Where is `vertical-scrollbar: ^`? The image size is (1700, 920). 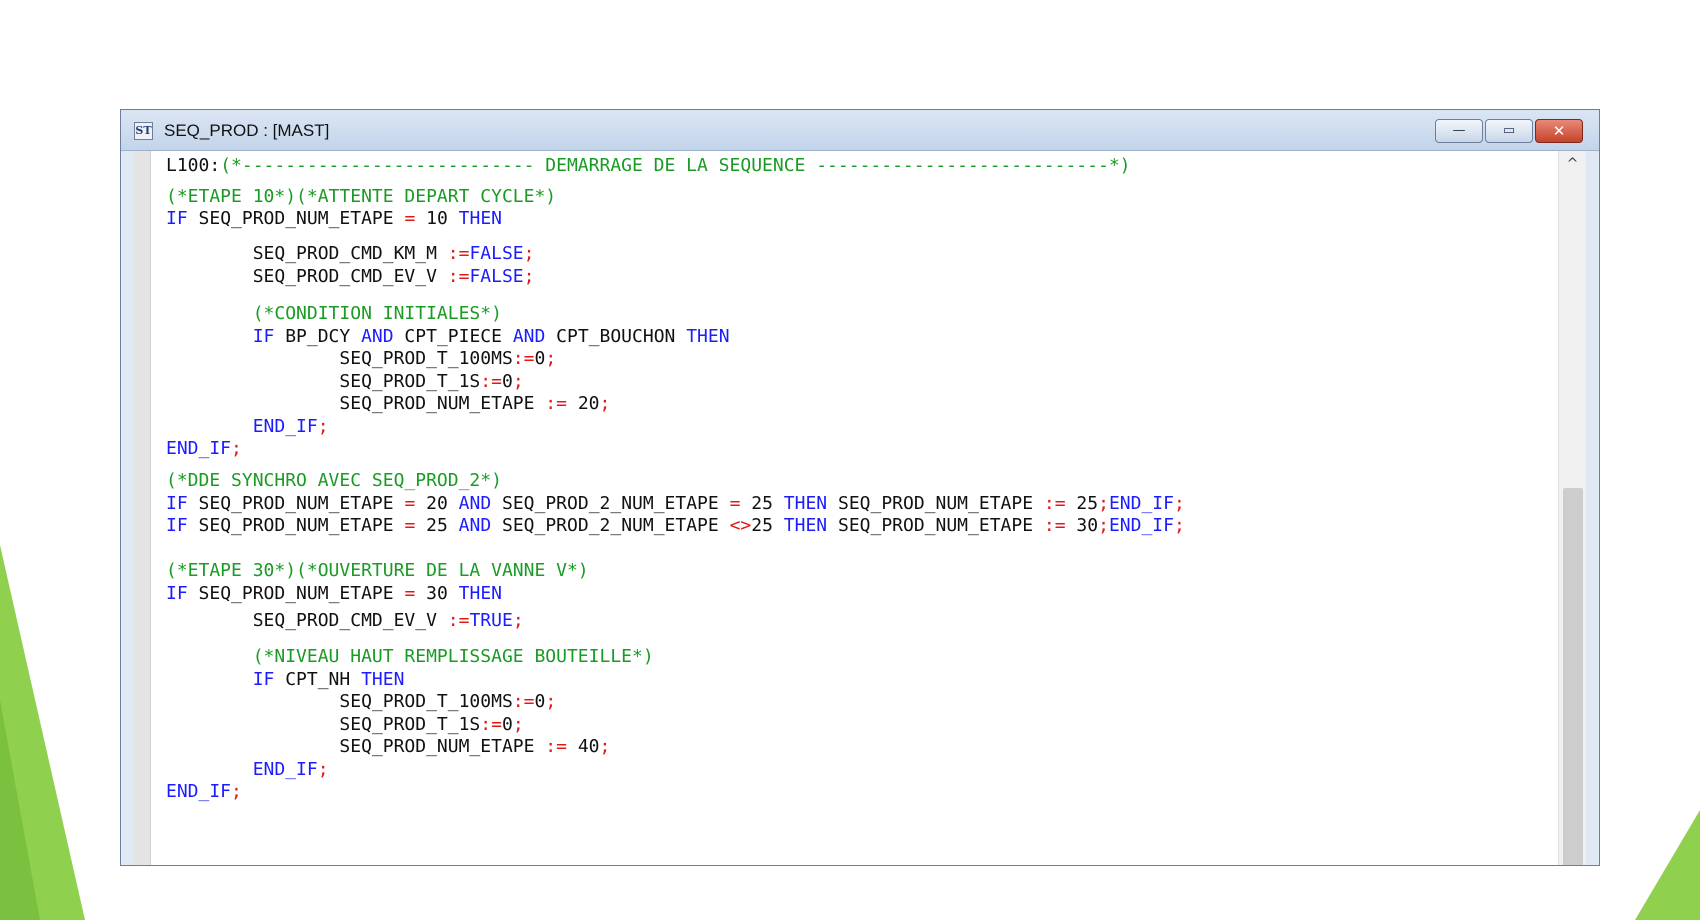
vertical-scrollbar: ^ is located at coordinates (1572, 508).